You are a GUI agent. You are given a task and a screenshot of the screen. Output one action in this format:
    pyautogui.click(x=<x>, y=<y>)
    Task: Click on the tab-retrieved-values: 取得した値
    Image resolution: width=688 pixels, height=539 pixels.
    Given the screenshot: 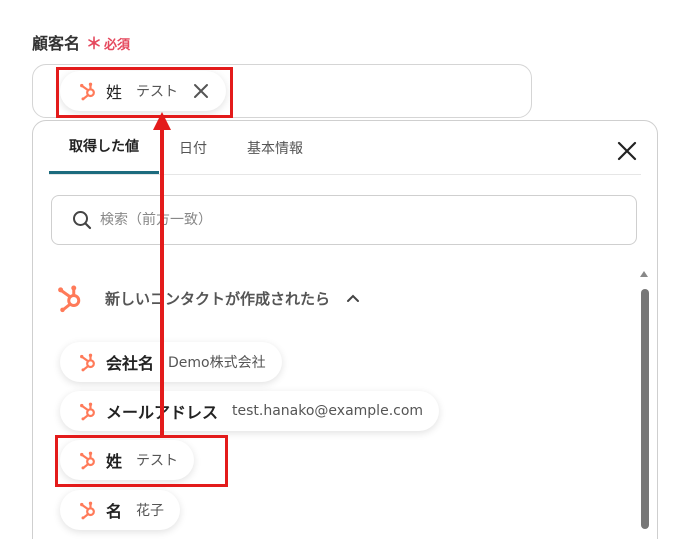 What is the action you would take?
    pyautogui.click(x=104, y=148)
    